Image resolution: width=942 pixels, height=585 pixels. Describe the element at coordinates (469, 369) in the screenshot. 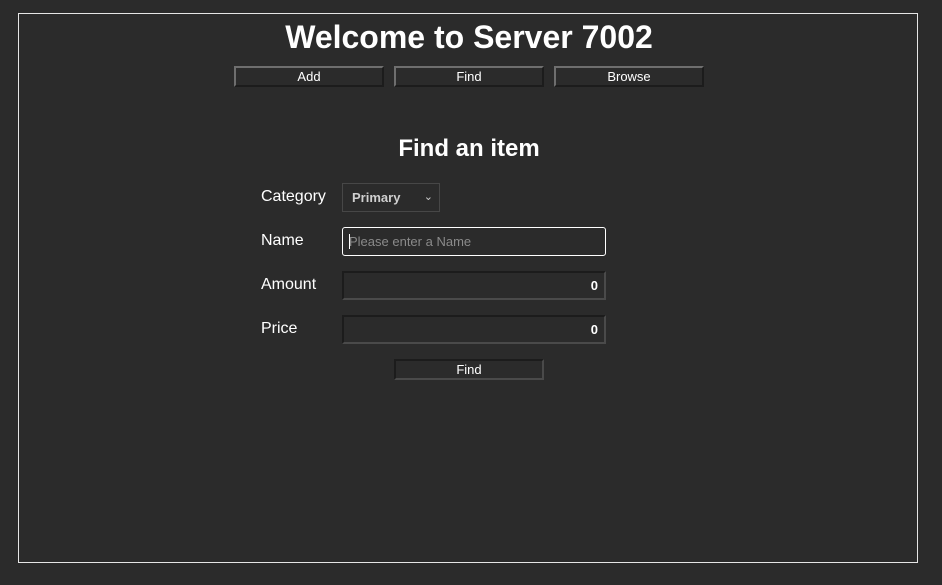

I see `find-submit-button: Find` at that location.